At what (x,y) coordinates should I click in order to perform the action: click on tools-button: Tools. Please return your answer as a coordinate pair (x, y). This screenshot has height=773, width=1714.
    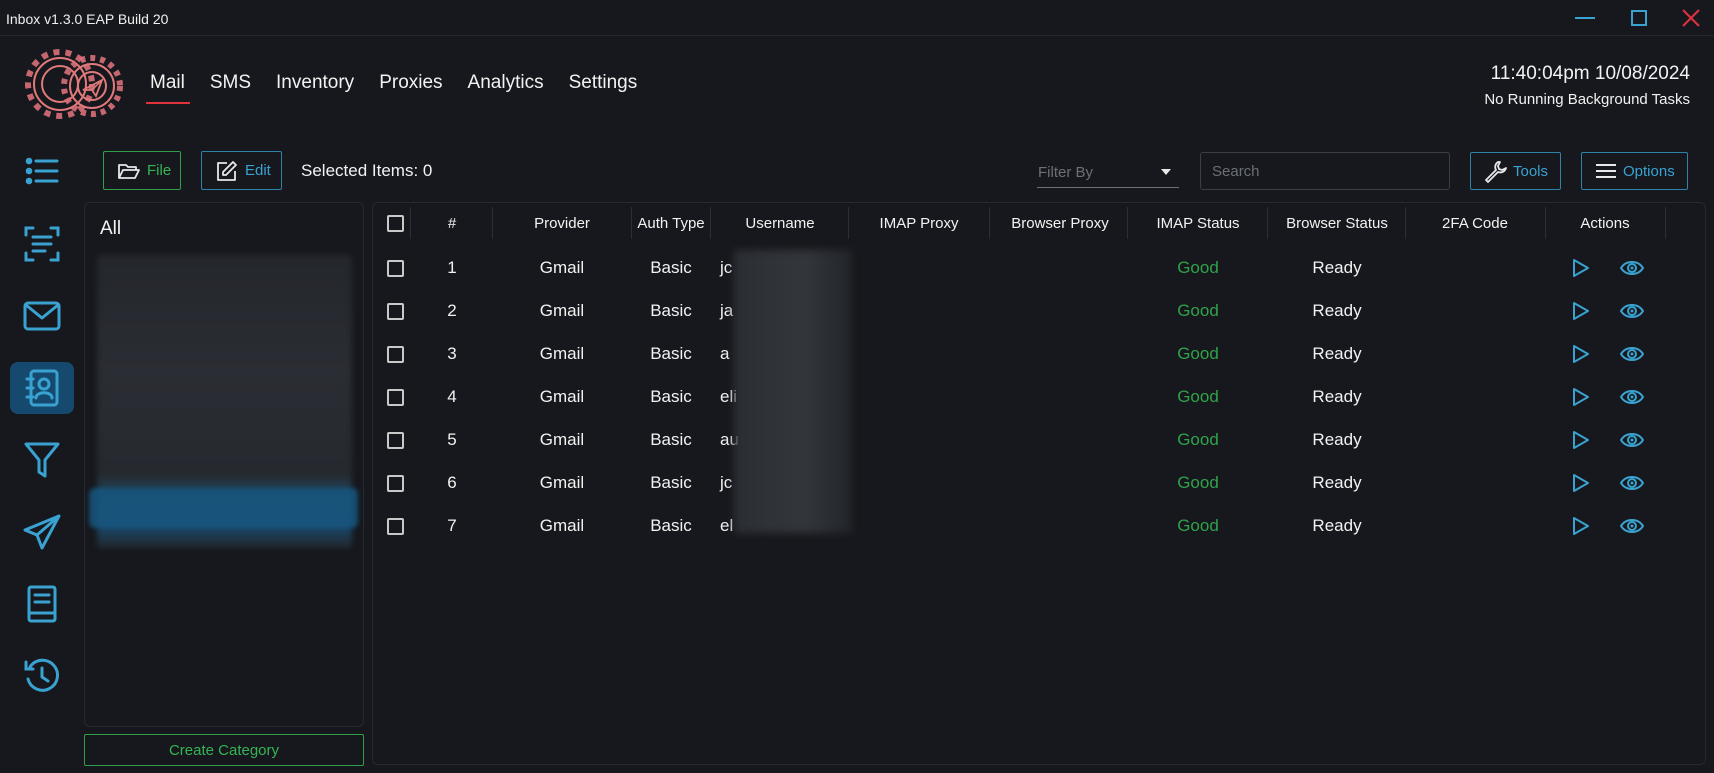
    Looking at the image, I should click on (1515, 171).